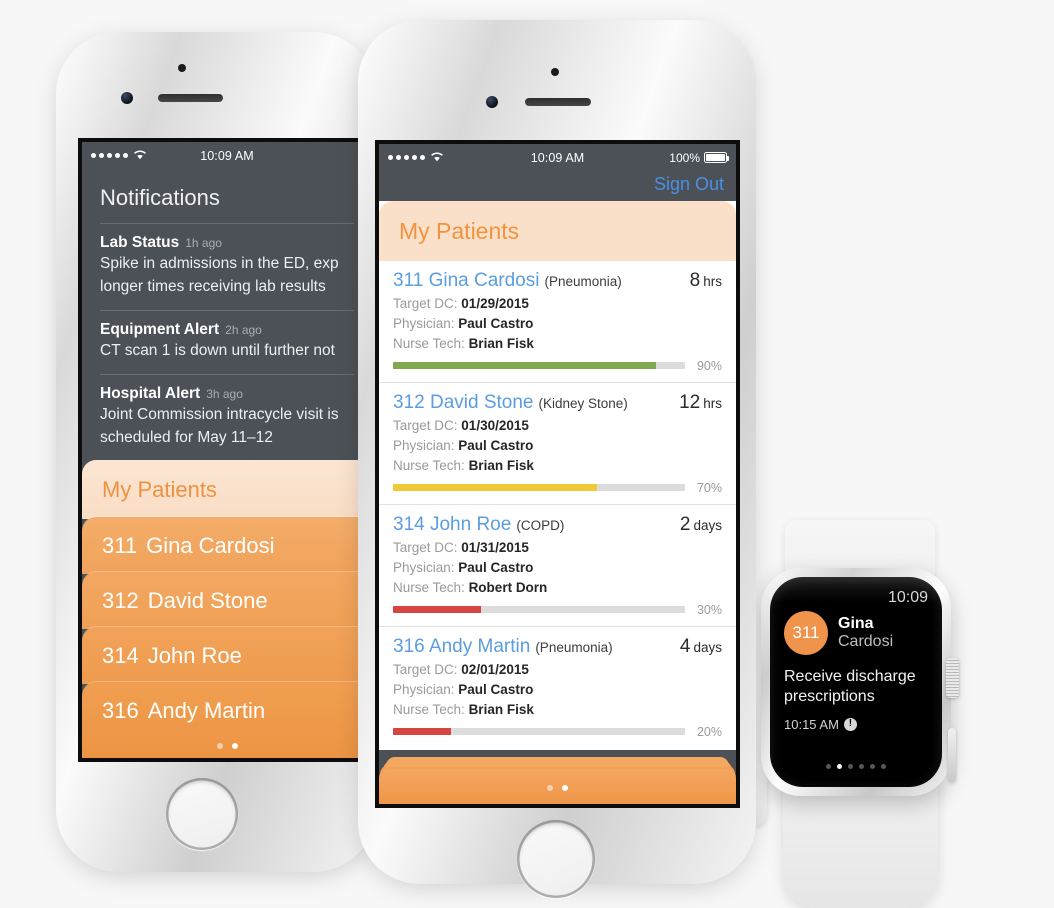  Describe the element at coordinates (461, 425) in the screenshot. I see `patient-target-dc: Target DC: 01/30/2015` at that location.